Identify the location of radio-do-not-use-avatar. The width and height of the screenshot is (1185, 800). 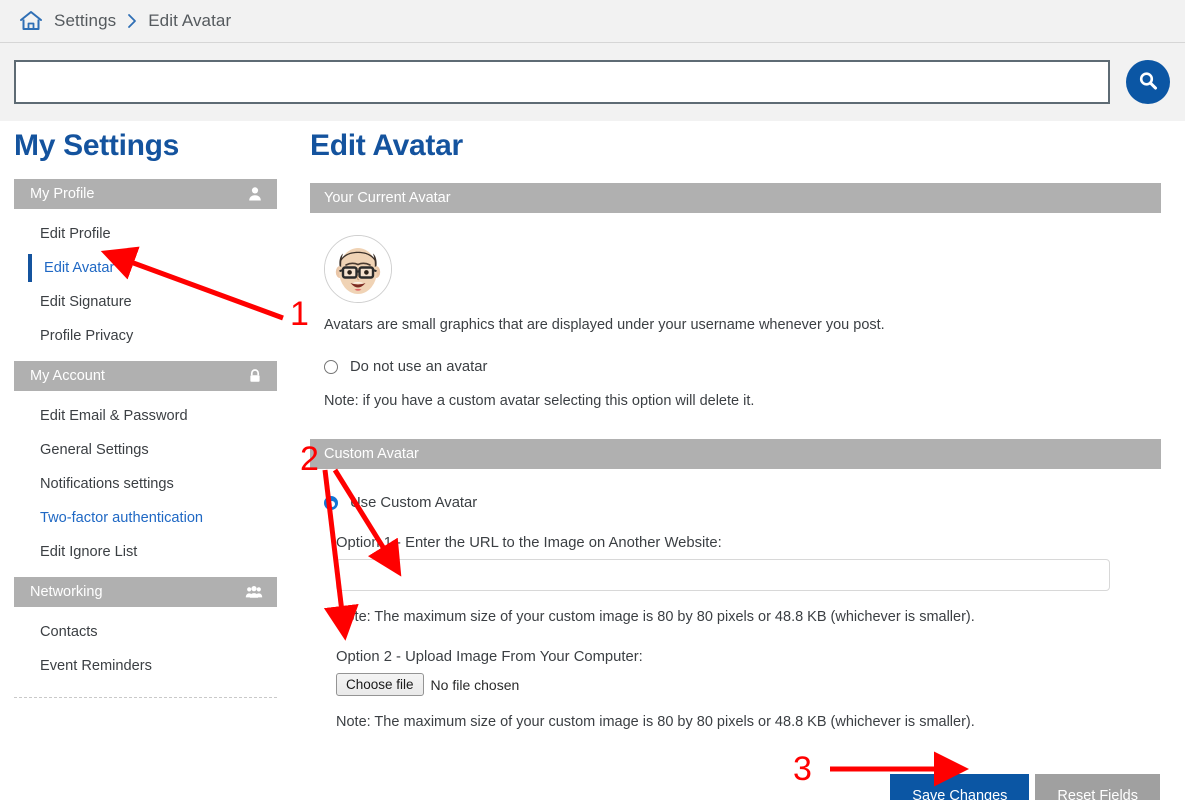
(331, 367).